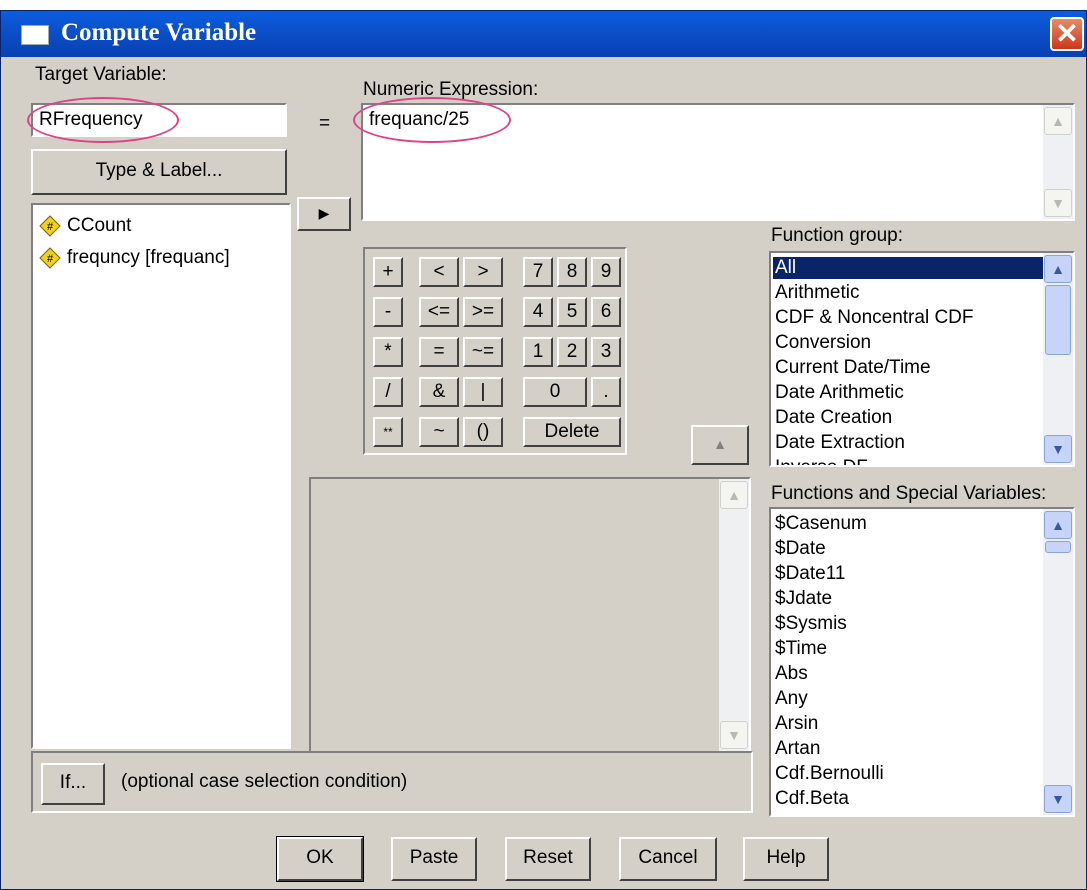 The width and height of the screenshot is (1087, 890). I want to click on key-2: 2, so click(572, 352).